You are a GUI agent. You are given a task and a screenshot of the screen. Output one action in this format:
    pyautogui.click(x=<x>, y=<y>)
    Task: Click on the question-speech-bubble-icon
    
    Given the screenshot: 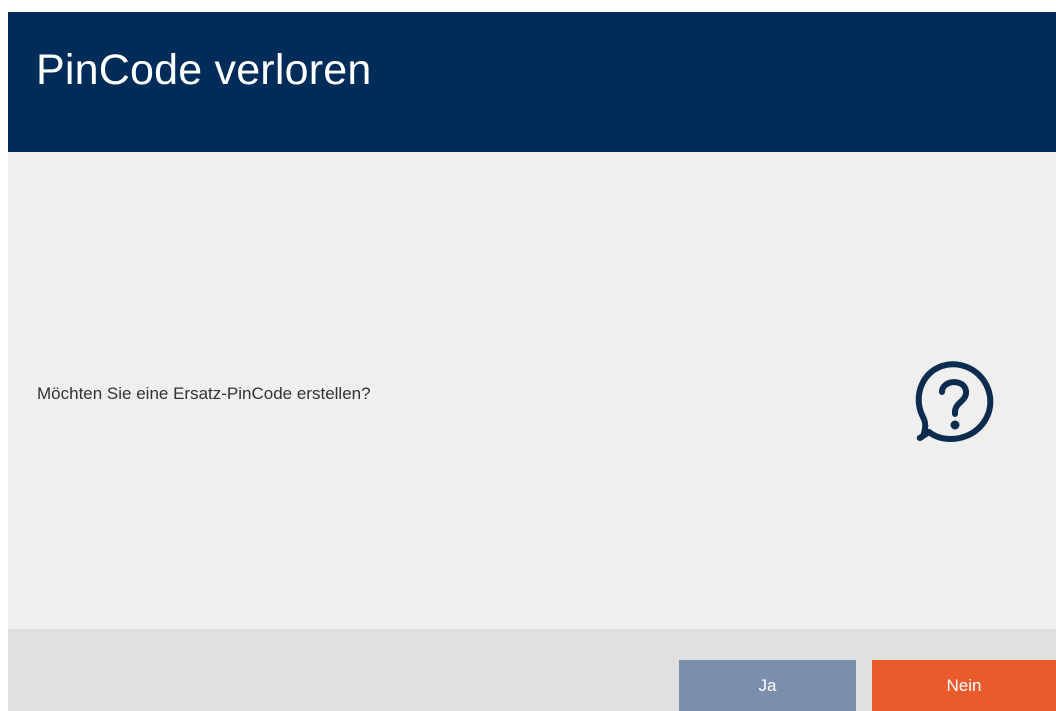 What is the action you would take?
    pyautogui.click(x=954, y=401)
    